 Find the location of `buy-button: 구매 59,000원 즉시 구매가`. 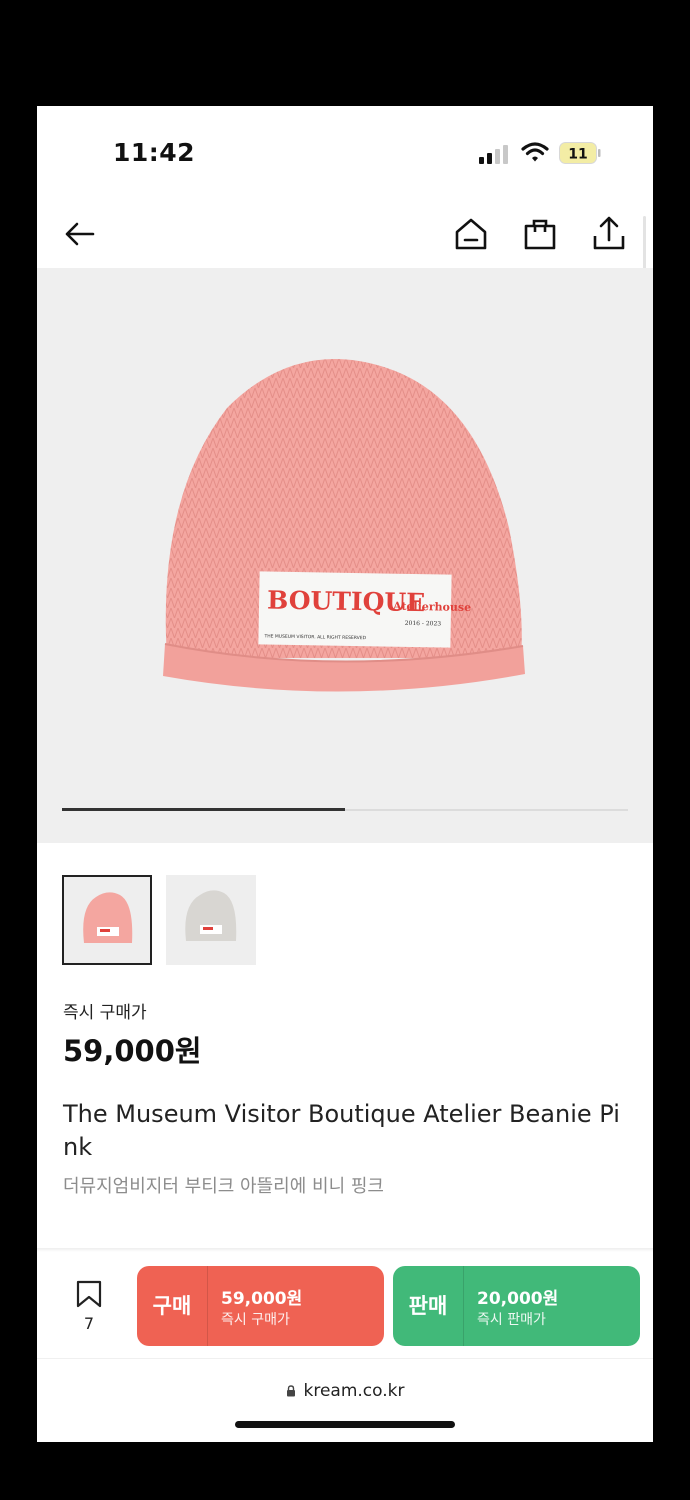

buy-button: 구매 59,000원 즉시 구매가 is located at coordinates (260, 1306).